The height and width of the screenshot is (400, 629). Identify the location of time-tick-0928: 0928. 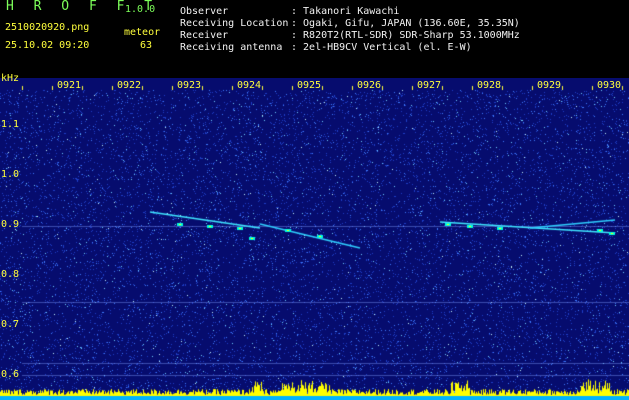
(489, 85).